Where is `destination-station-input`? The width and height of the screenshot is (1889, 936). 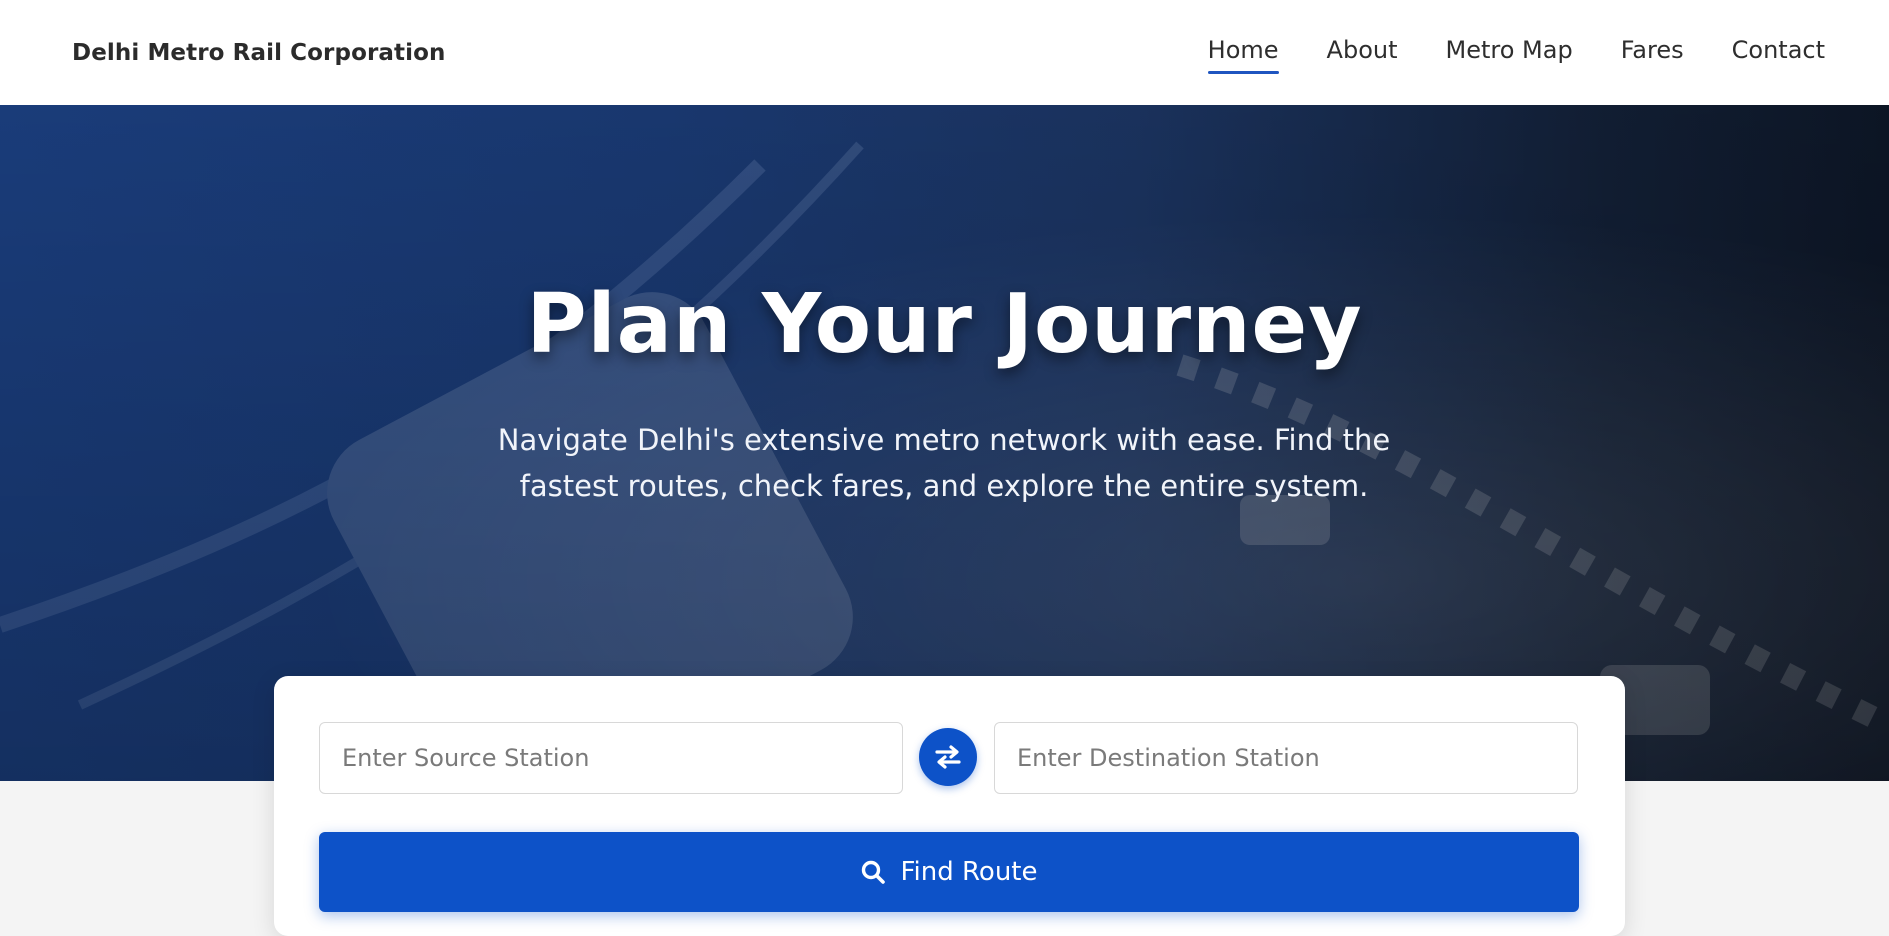
destination-station-input is located at coordinates (1286, 758).